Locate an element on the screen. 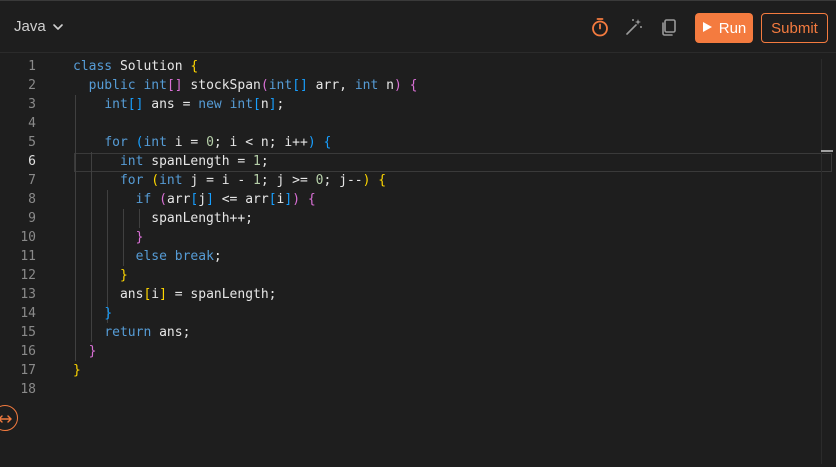 Image resolution: width=836 pixels, height=467 pixels. code-token: <= arr is located at coordinates (241, 199).